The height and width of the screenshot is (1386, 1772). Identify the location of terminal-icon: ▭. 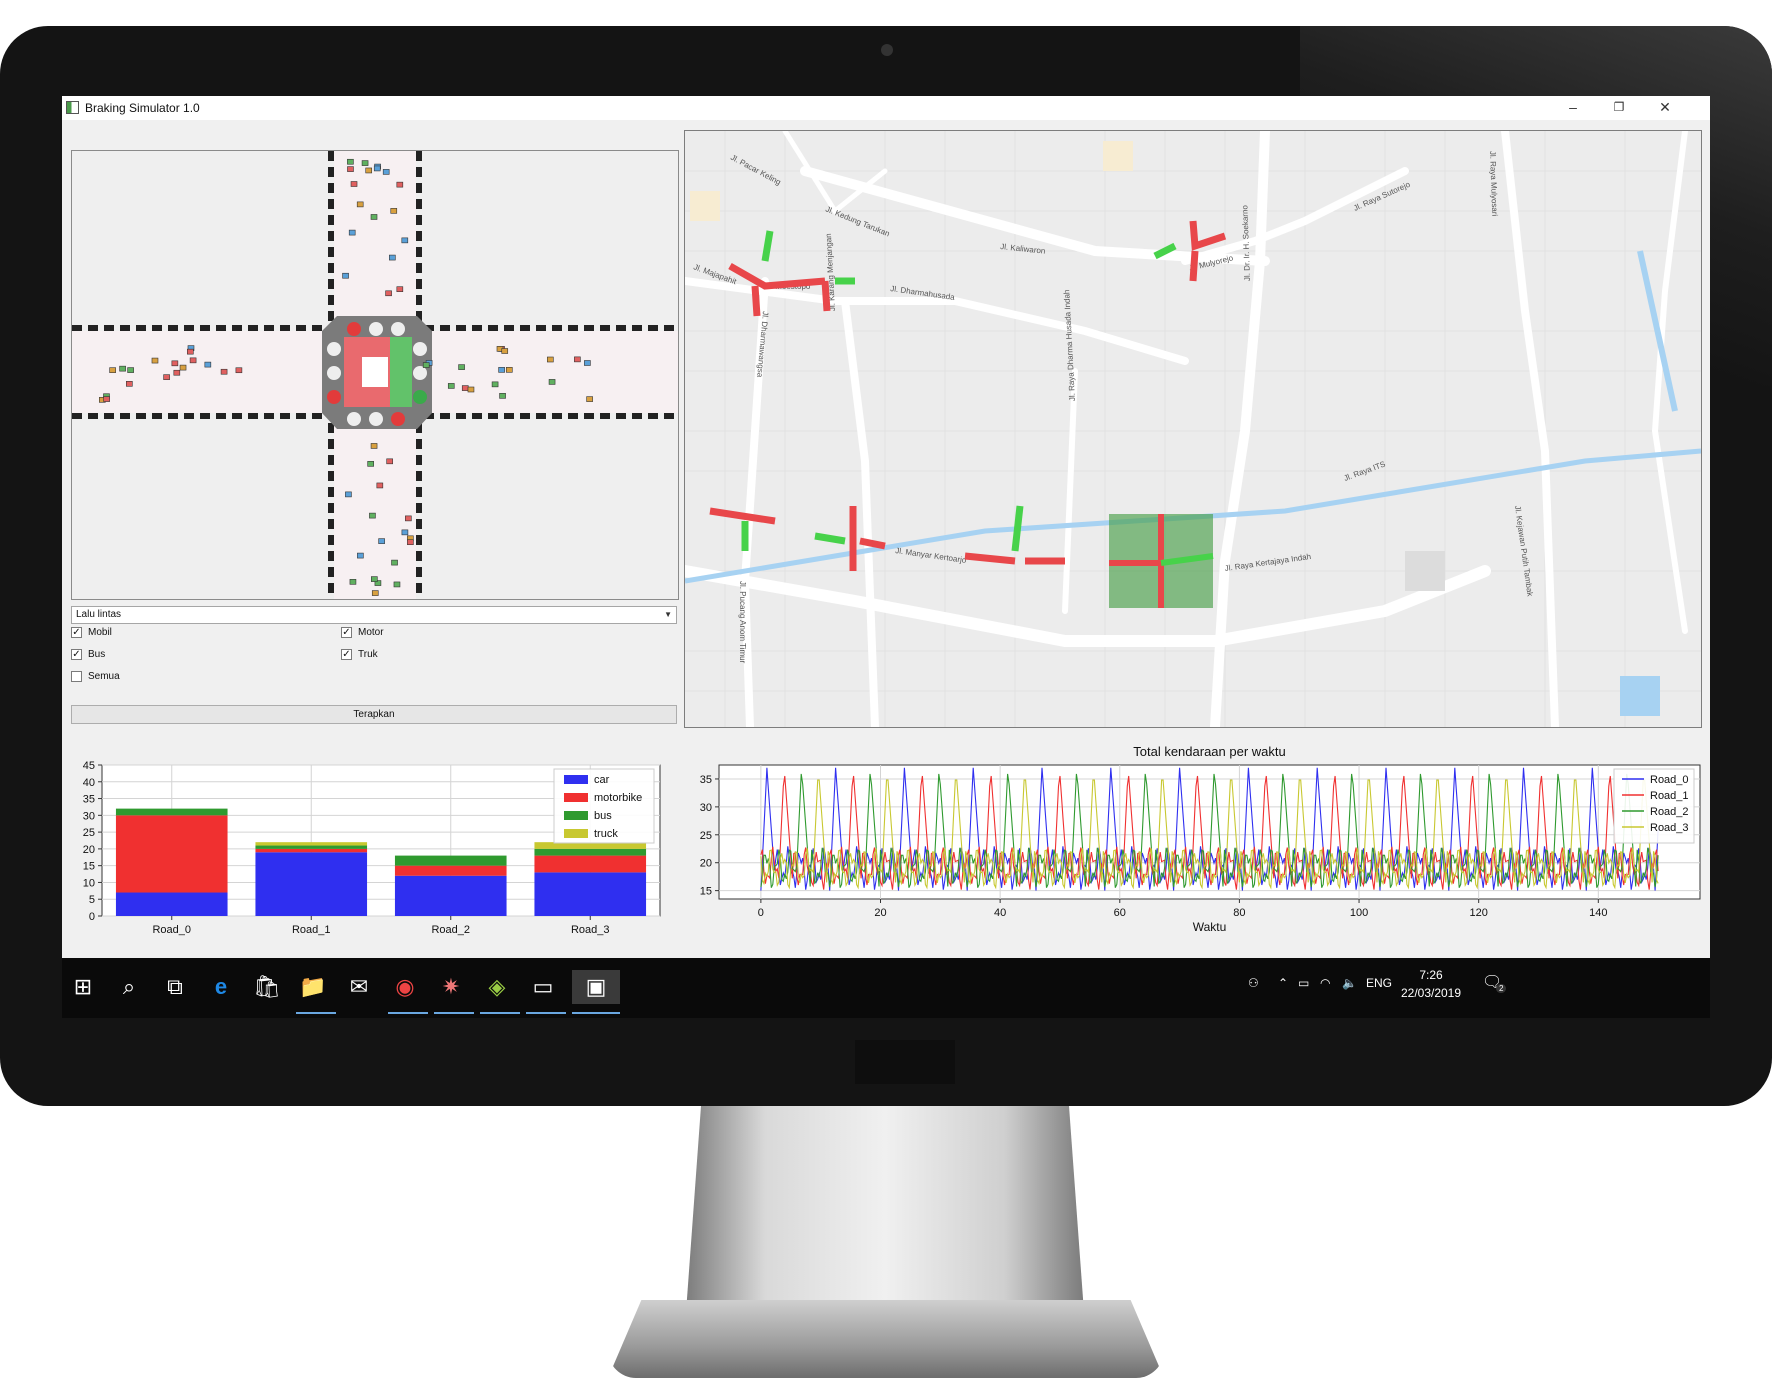
(543, 987).